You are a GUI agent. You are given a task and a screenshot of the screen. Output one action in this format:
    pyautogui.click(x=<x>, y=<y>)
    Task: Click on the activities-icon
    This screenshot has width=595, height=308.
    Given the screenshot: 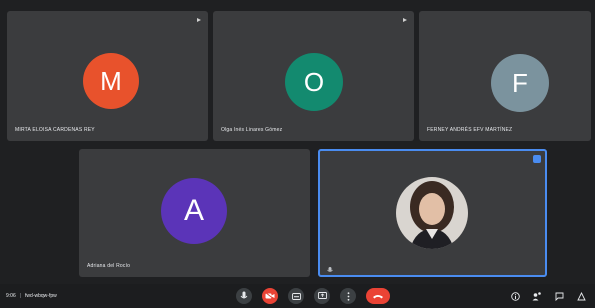 What is the action you would take?
    pyautogui.click(x=581, y=295)
    